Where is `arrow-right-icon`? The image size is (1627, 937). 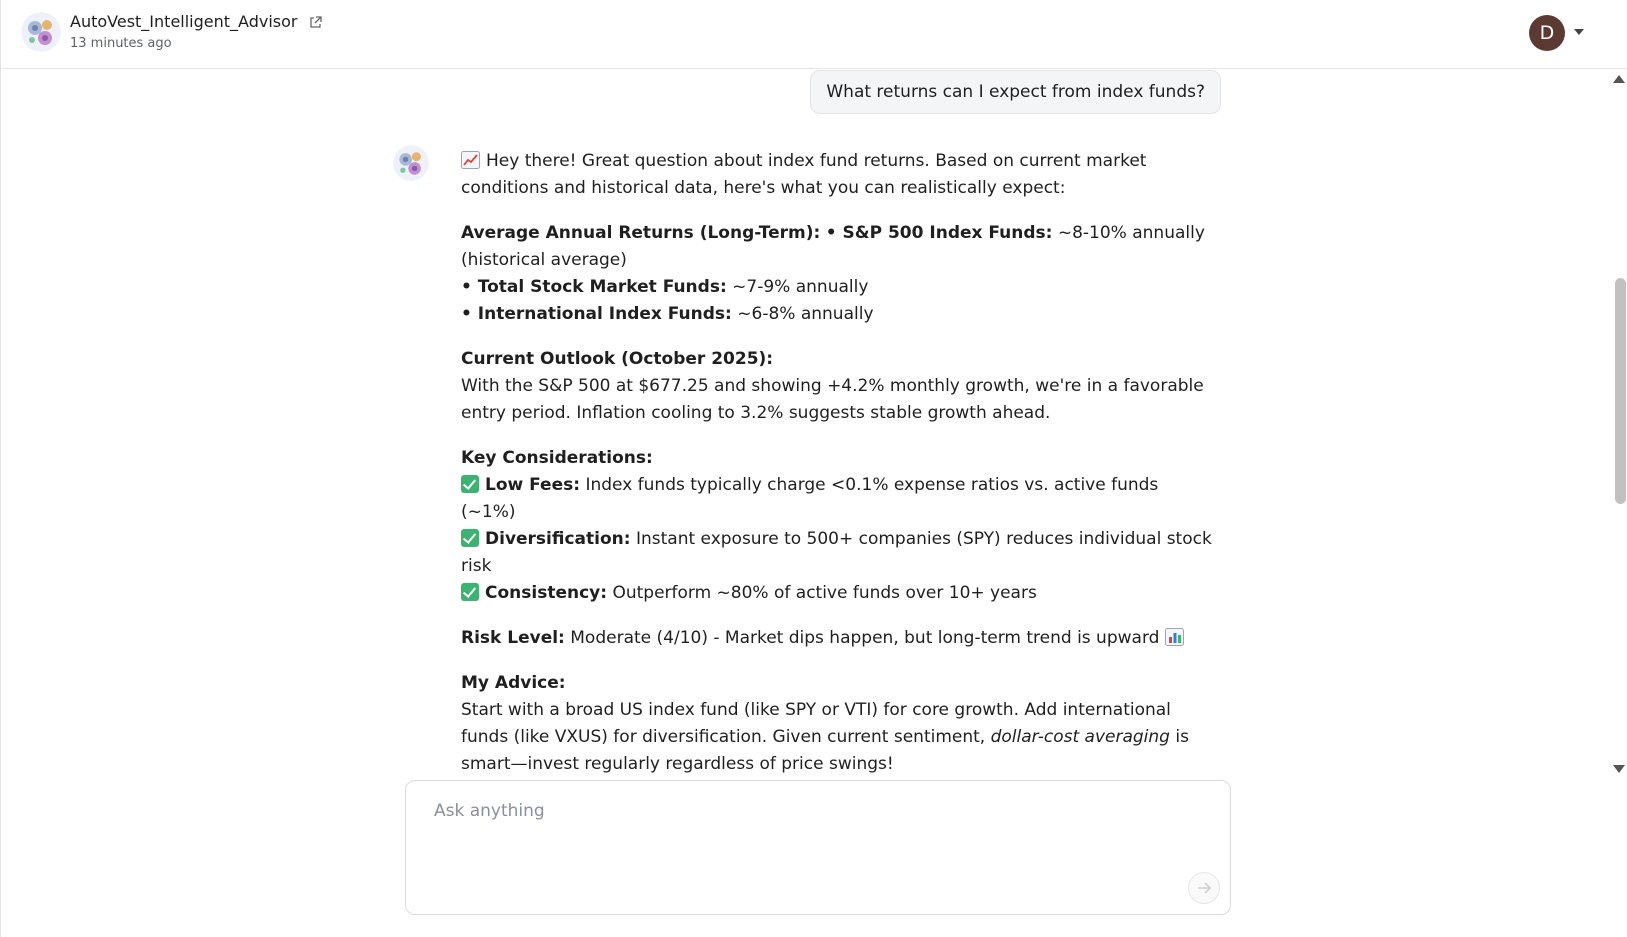 arrow-right-icon is located at coordinates (1205, 888).